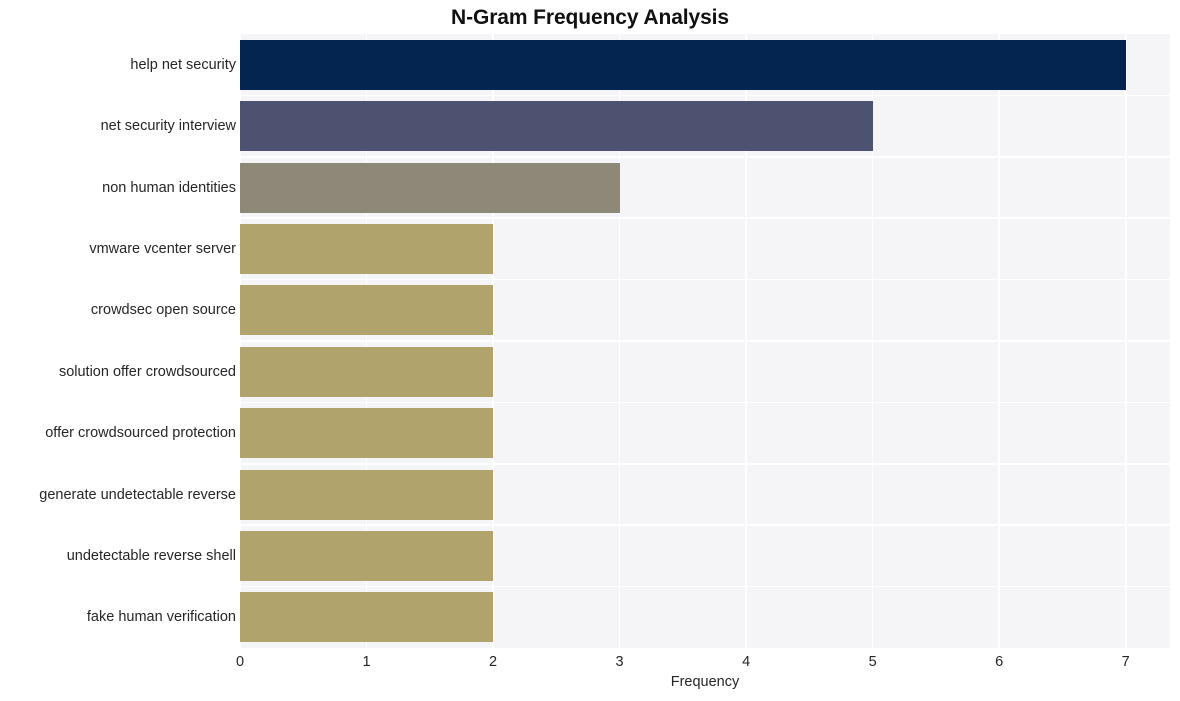  Describe the element at coordinates (493, 662) in the screenshot. I see `x-axis-tick-label: 2` at that location.